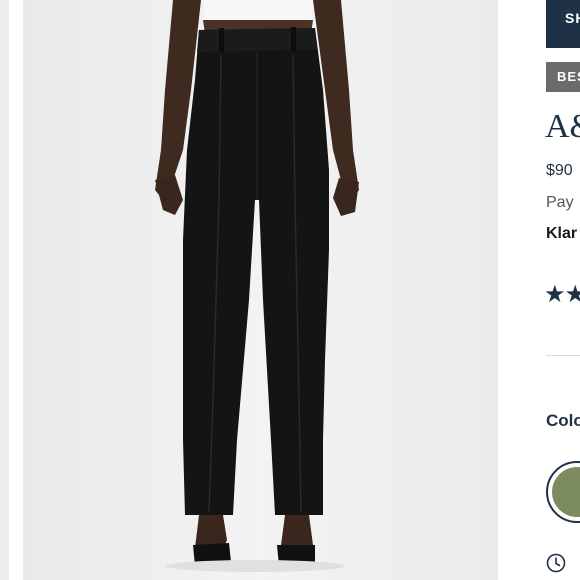 The width and height of the screenshot is (580, 580). What do you see at coordinates (563, 24) in the screenshot?
I see `shop-button: SH` at bounding box center [563, 24].